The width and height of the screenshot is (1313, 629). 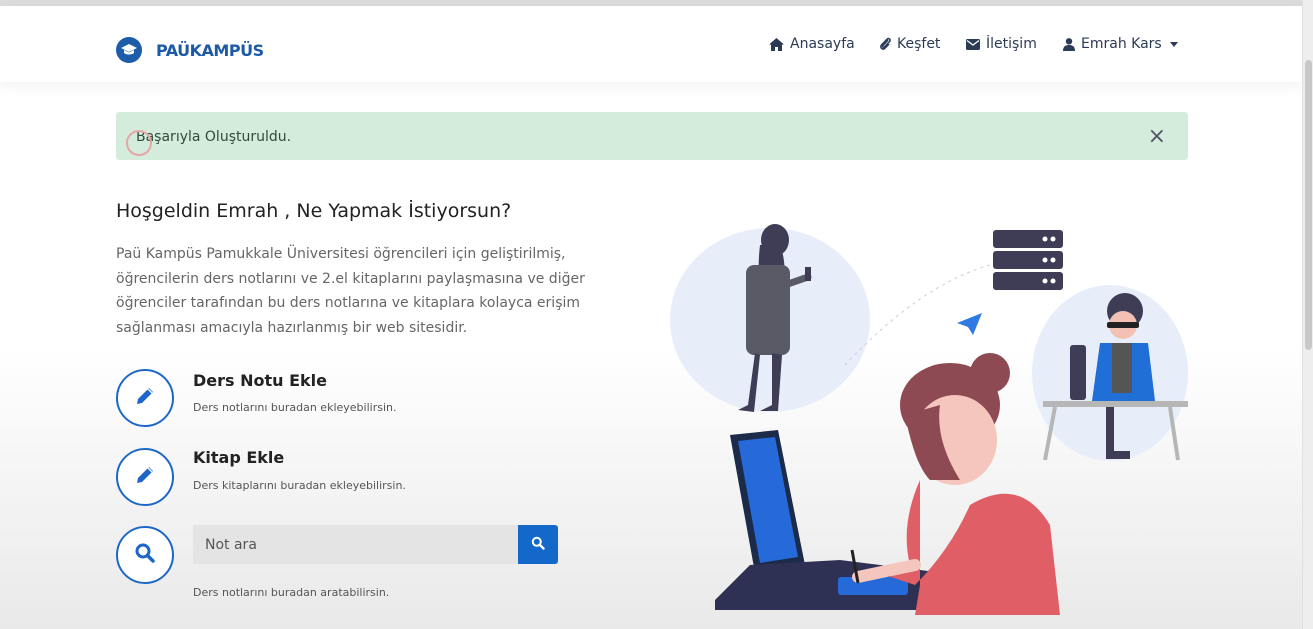 I want to click on nav-home: Anasayfa, so click(x=812, y=44).